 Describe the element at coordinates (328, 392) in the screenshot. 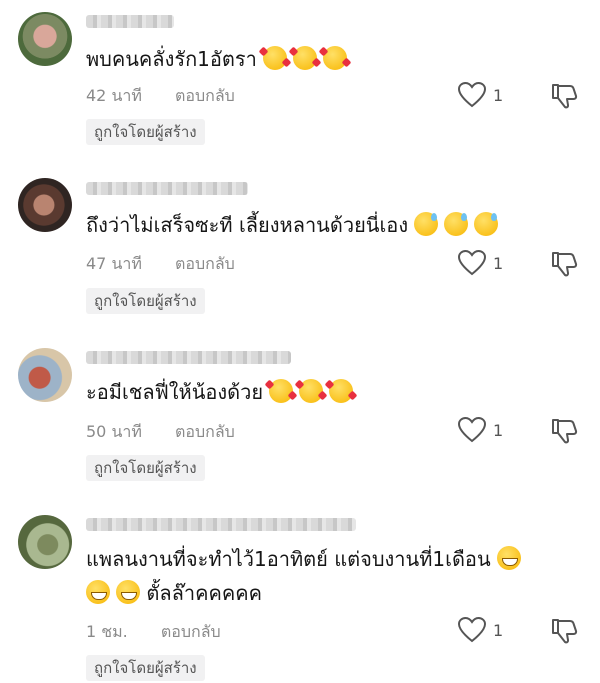

I see `comment-text: ะอมีเชลฟี่ให้น้องด้วย` at that location.